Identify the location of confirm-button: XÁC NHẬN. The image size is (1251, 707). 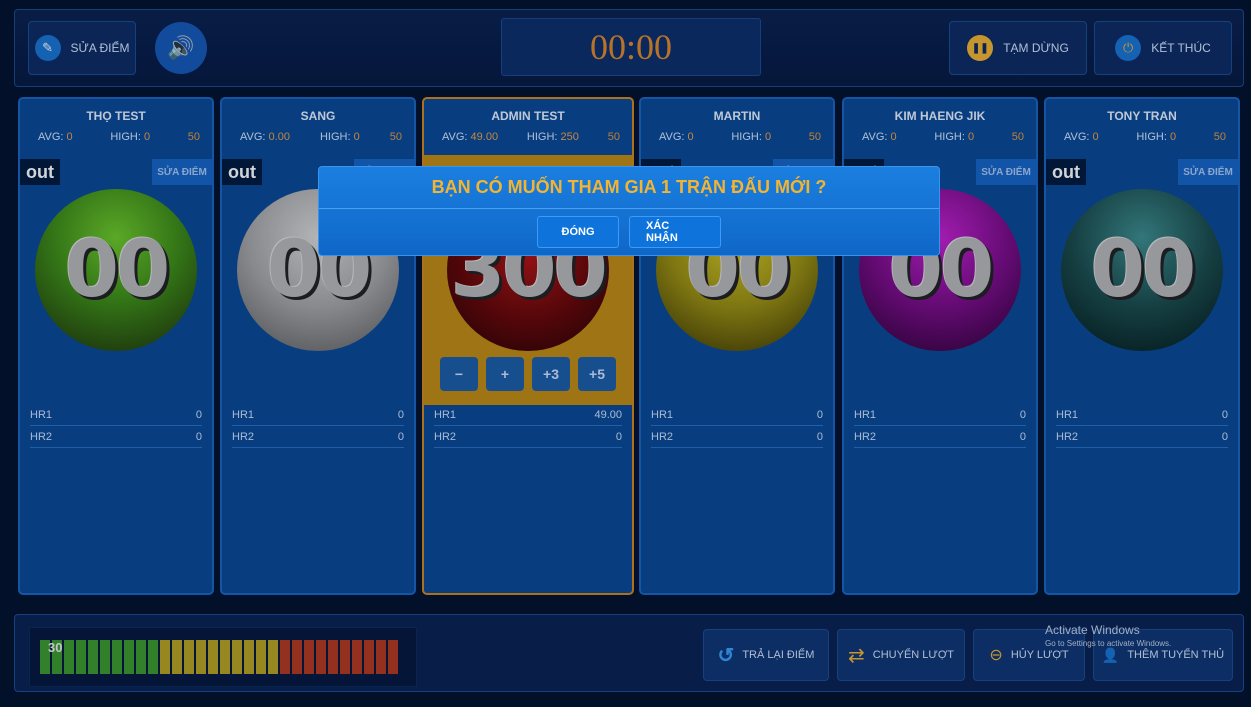
(675, 232).